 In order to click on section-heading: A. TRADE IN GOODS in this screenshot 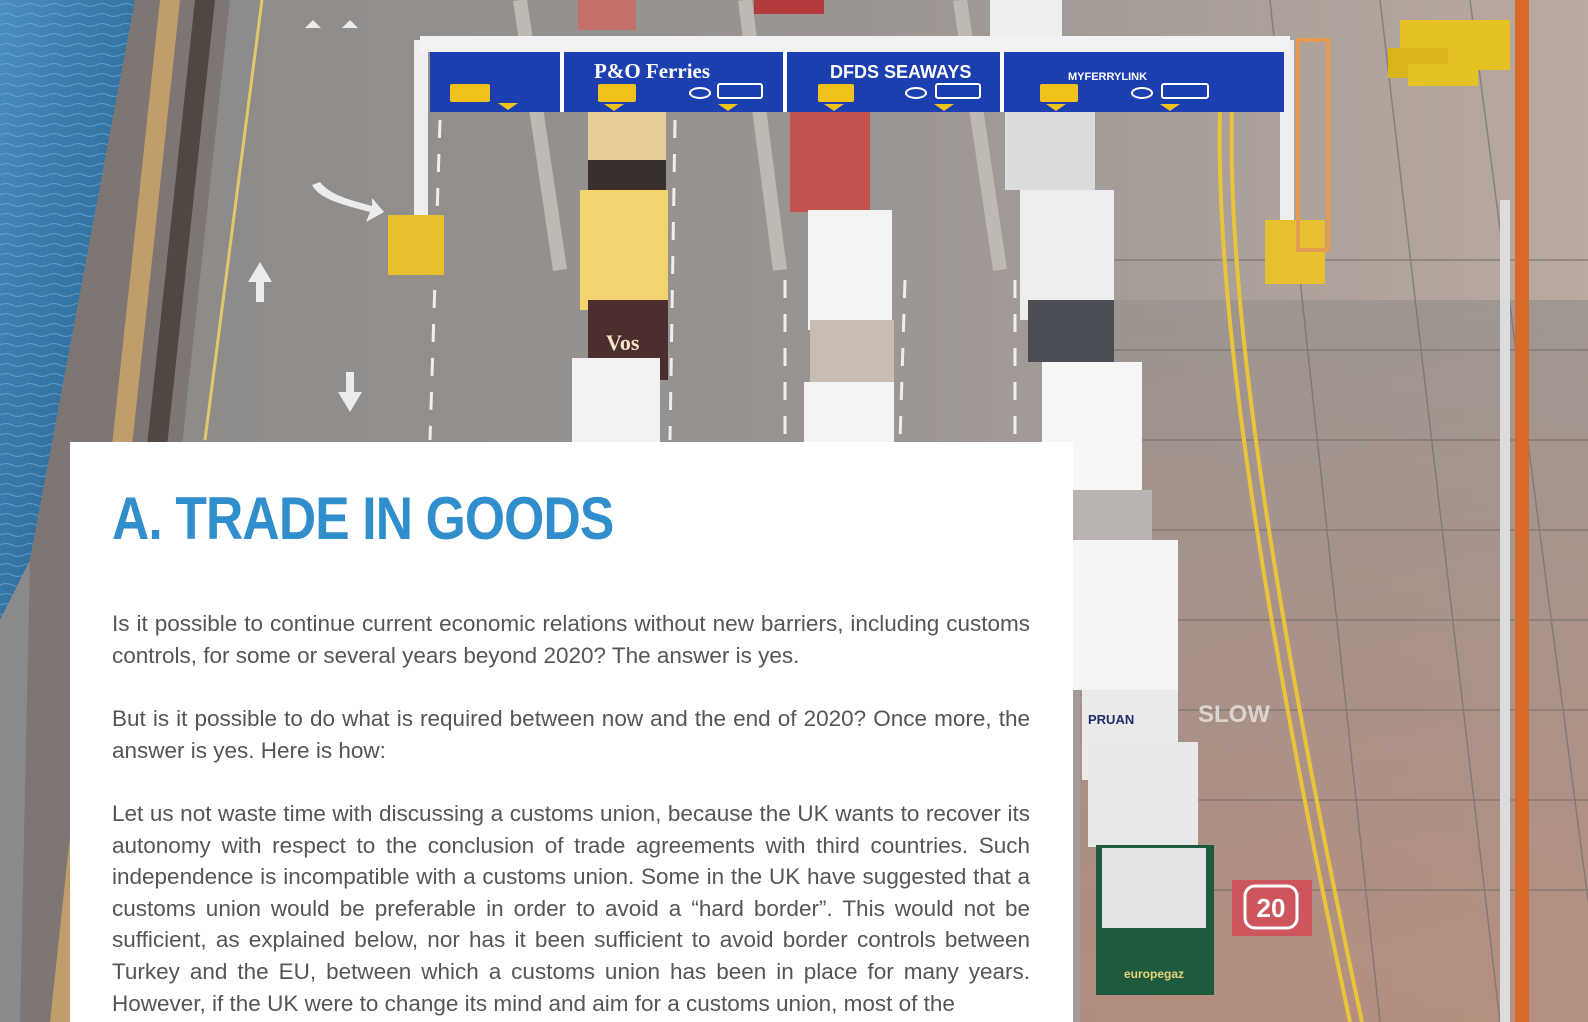, I will do `click(363, 518)`.